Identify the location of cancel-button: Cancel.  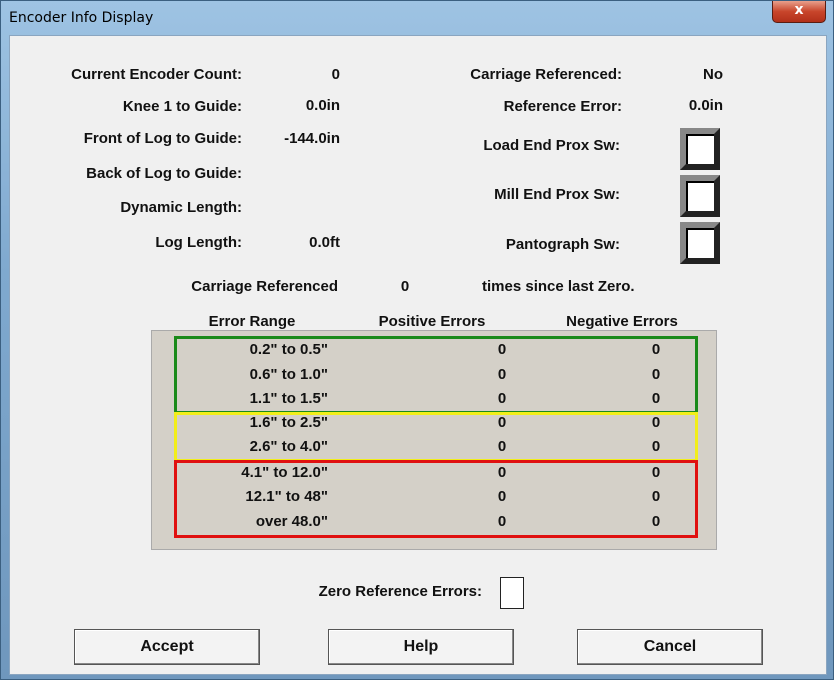
(670, 647).